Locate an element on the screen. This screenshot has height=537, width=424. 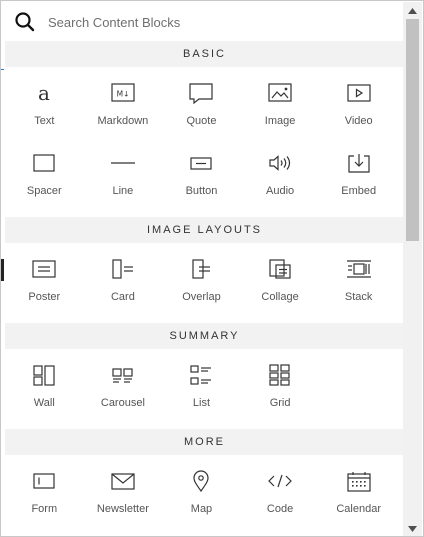
block-poster: Poster is located at coordinates (44, 286).